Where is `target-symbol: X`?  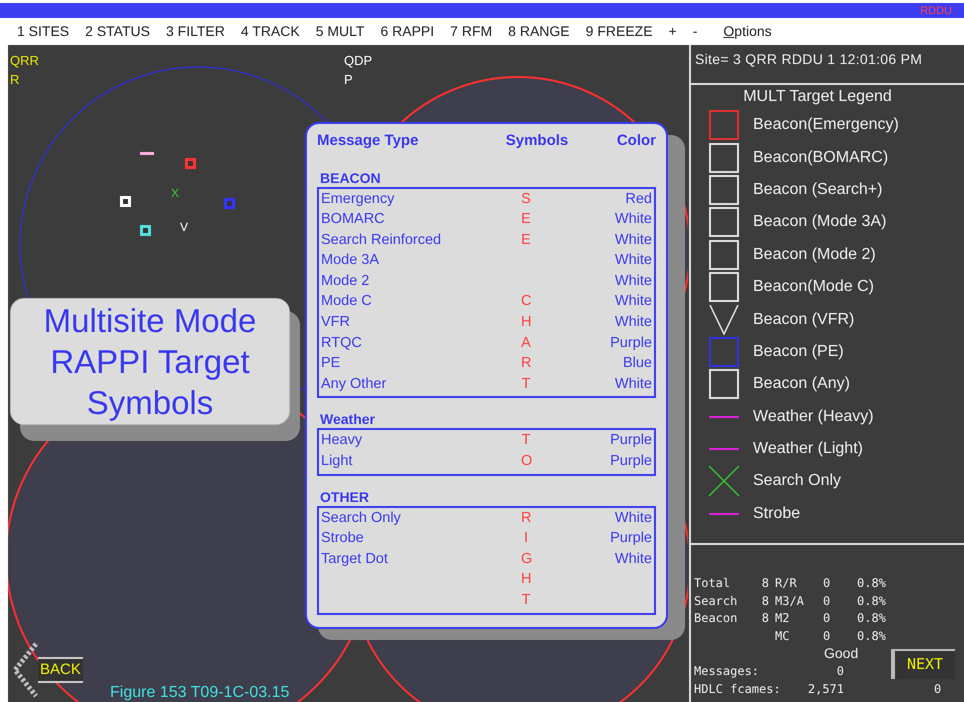
target-symbol: X is located at coordinates (175, 193).